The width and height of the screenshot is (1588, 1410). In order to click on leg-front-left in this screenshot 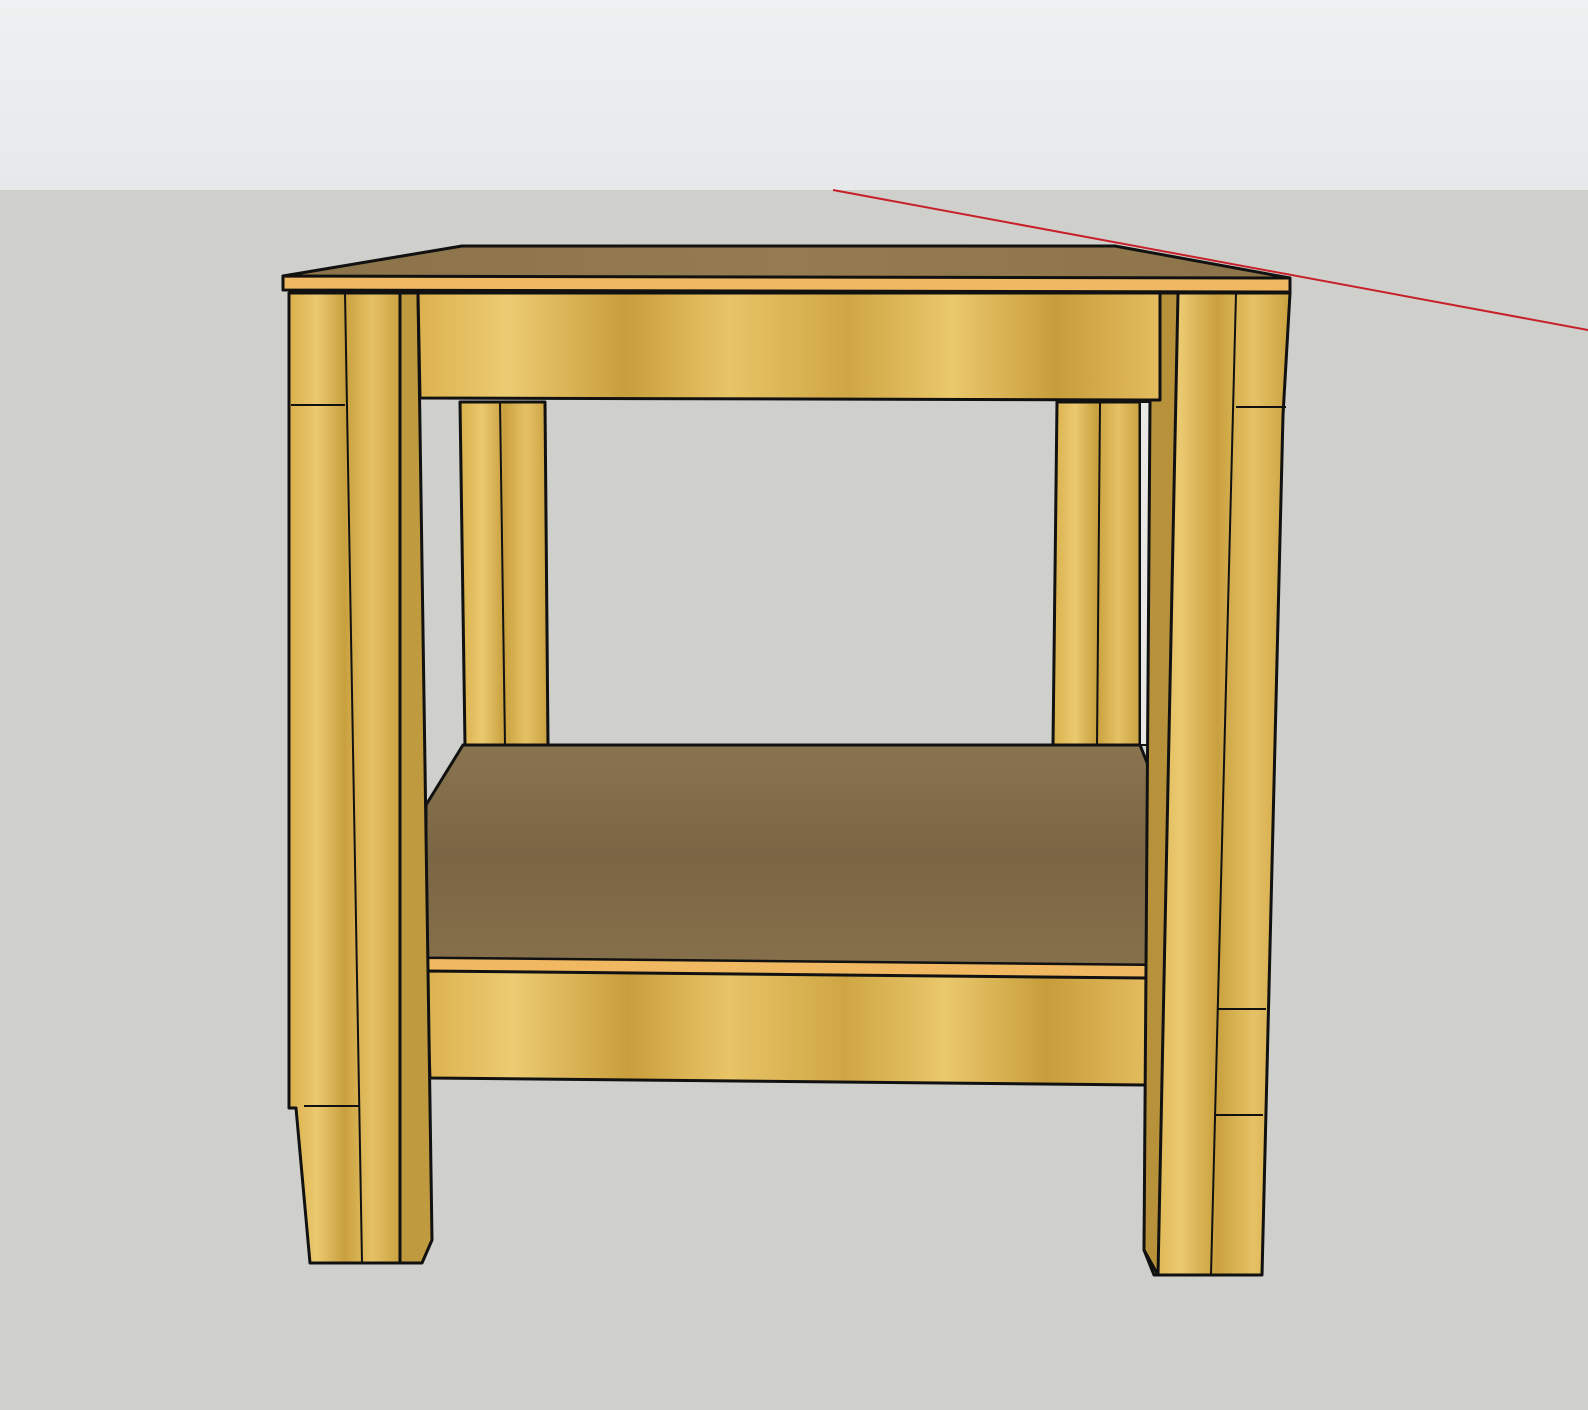, I will do `click(360, 778)`.